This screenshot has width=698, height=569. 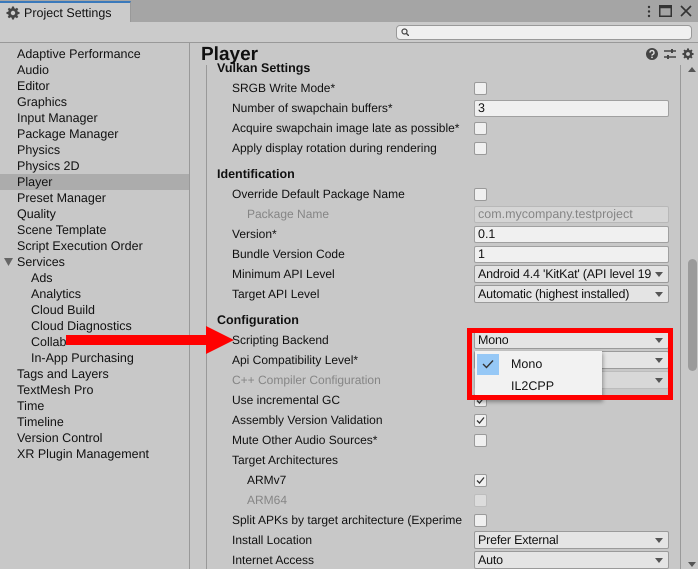 What do you see at coordinates (571, 294) in the screenshot?
I see `dropdown: Automatic (highest installed)` at bounding box center [571, 294].